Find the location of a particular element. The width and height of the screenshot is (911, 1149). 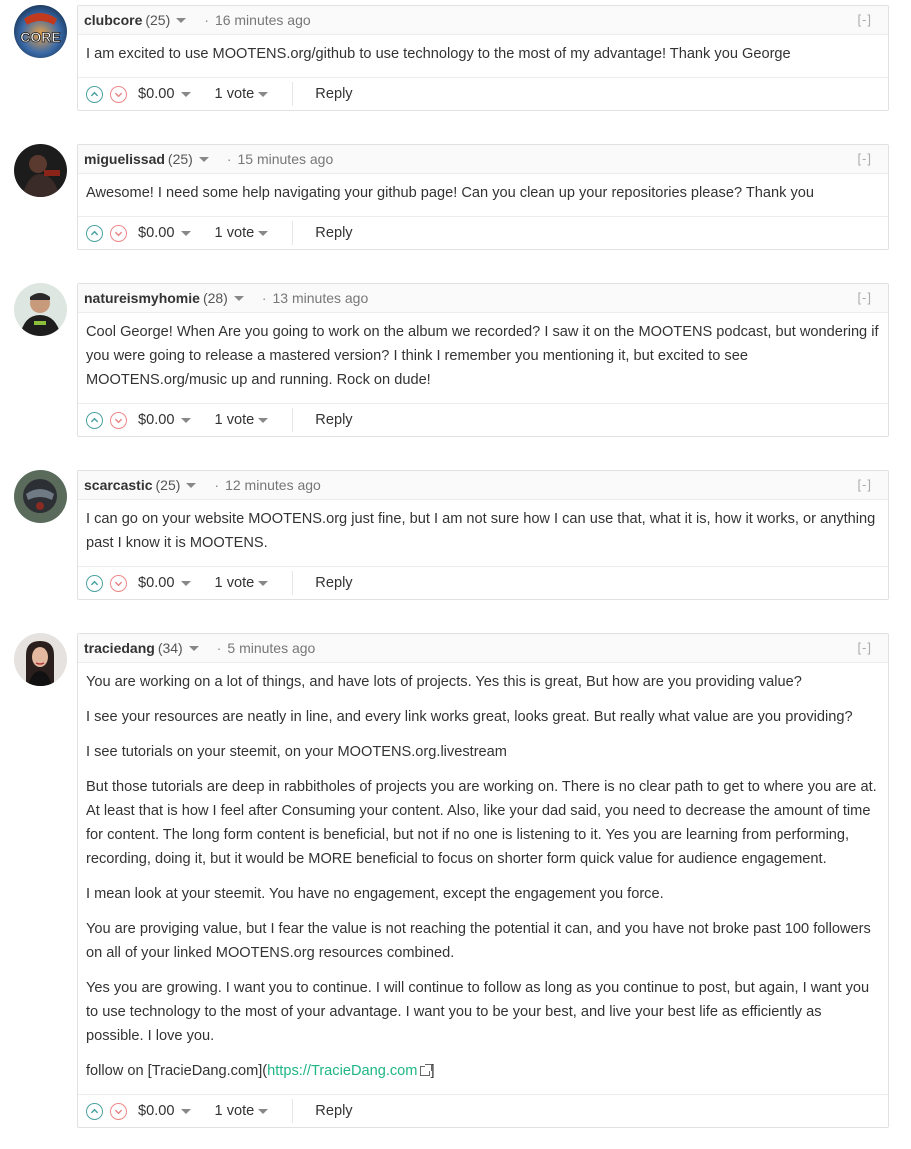

timestamp: 16 minutes ago is located at coordinates (263, 20).